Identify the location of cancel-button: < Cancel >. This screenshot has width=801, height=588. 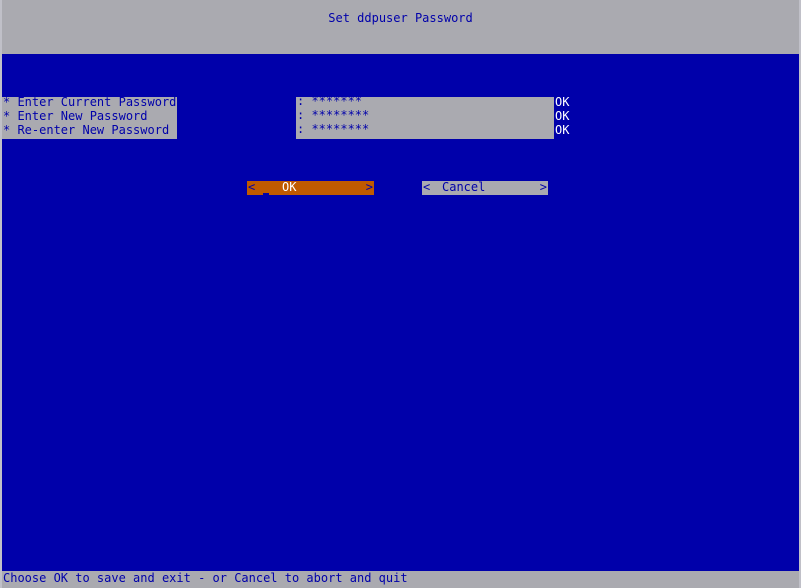
(485, 188).